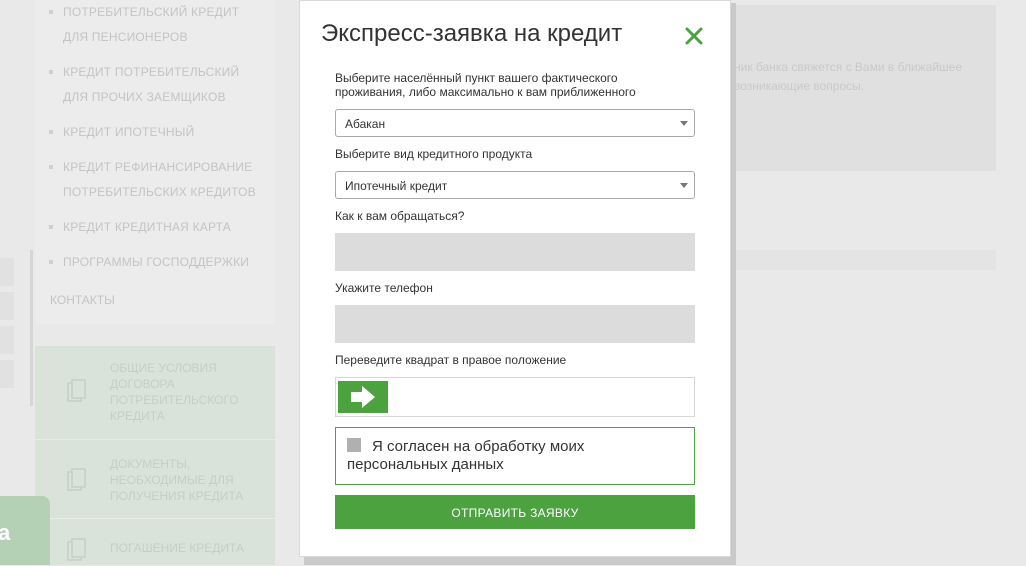 The width and height of the screenshot is (1026, 566). What do you see at coordinates (863, 260) in the screenshot?
I see `info-divider` at bounding box center [863, 260].